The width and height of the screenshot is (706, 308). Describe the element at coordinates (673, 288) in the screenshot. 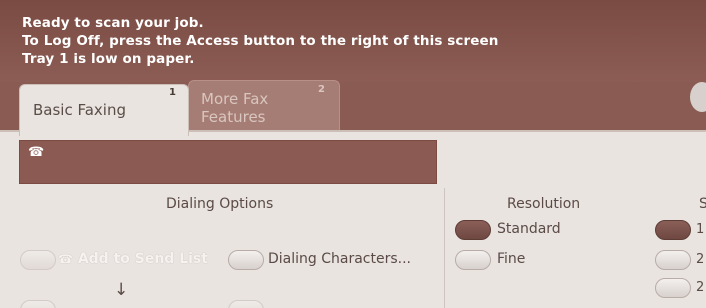

I see `cut-off-option-3-button` at that location.